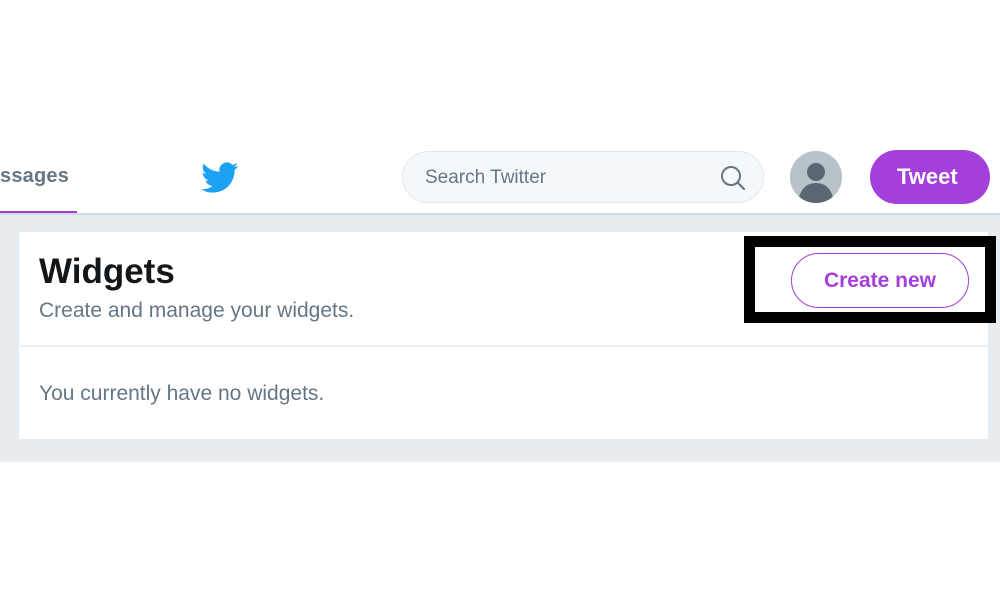 The width and height of the screenshot is (1000, 600). Describe the element at coordinates (565, 178) in the screenshot. I see `search-input` at that location.